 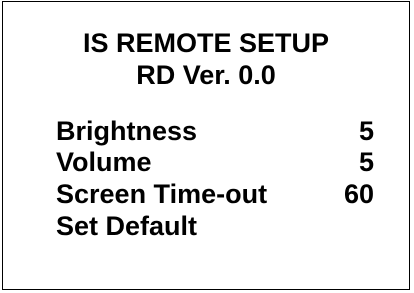 What do you see at coordinates (104, 162) in the screenshot?
I see `menu-item-label: Volume` at bounding box center [104, 162].